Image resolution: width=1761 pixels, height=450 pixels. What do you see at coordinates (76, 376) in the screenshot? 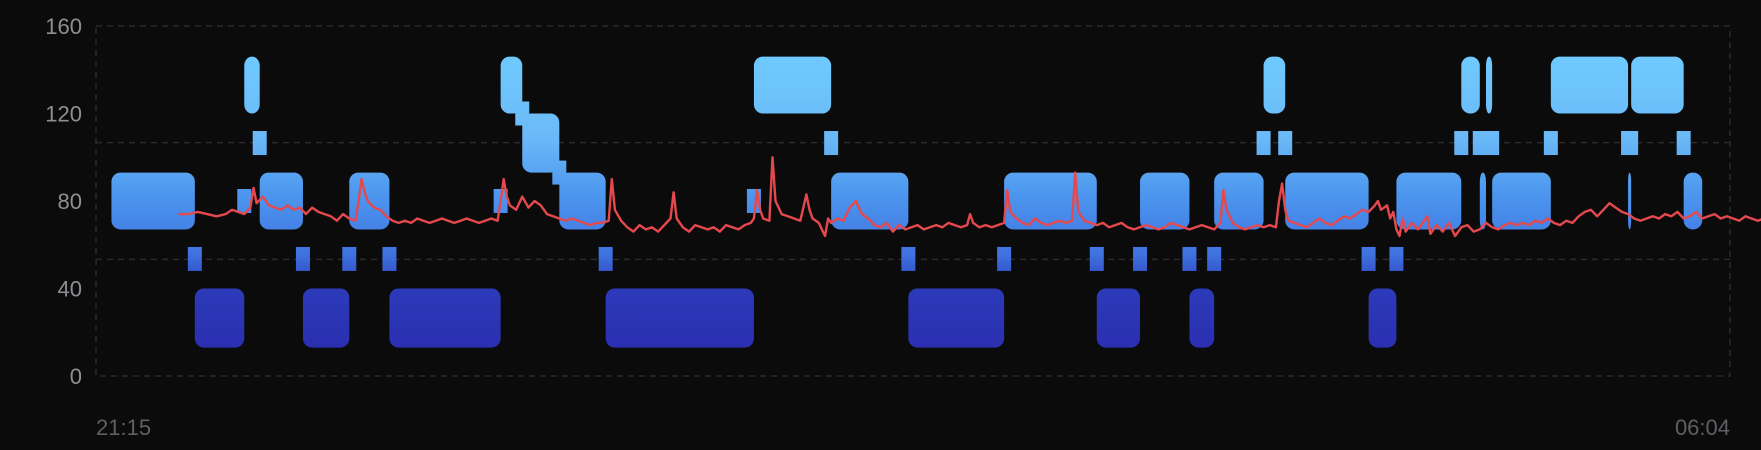
I see `y-tick-label-0: 0` at bounding box center [76, 376].